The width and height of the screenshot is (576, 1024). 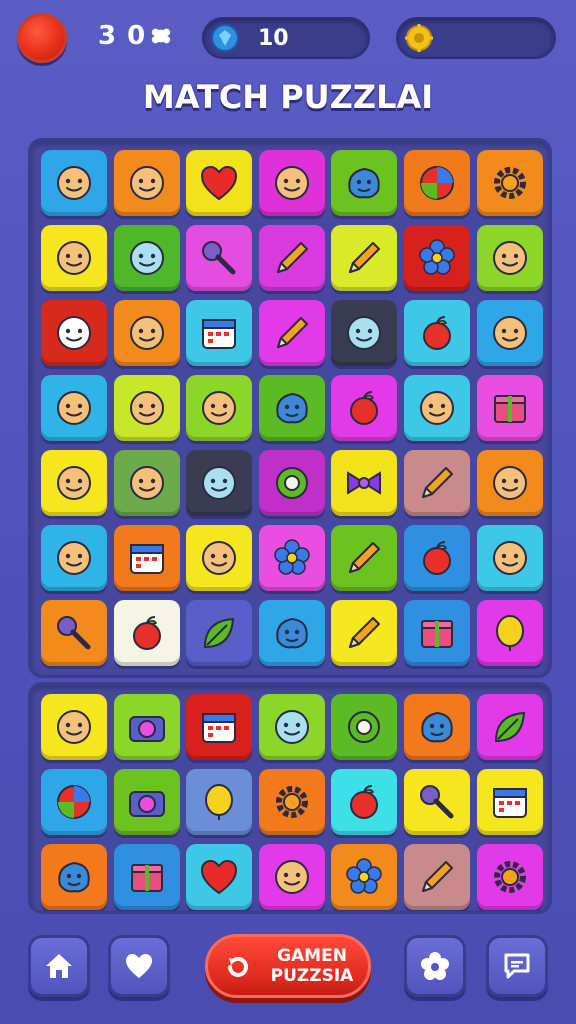 I want to click on record-button, so click(x=42, y=38).